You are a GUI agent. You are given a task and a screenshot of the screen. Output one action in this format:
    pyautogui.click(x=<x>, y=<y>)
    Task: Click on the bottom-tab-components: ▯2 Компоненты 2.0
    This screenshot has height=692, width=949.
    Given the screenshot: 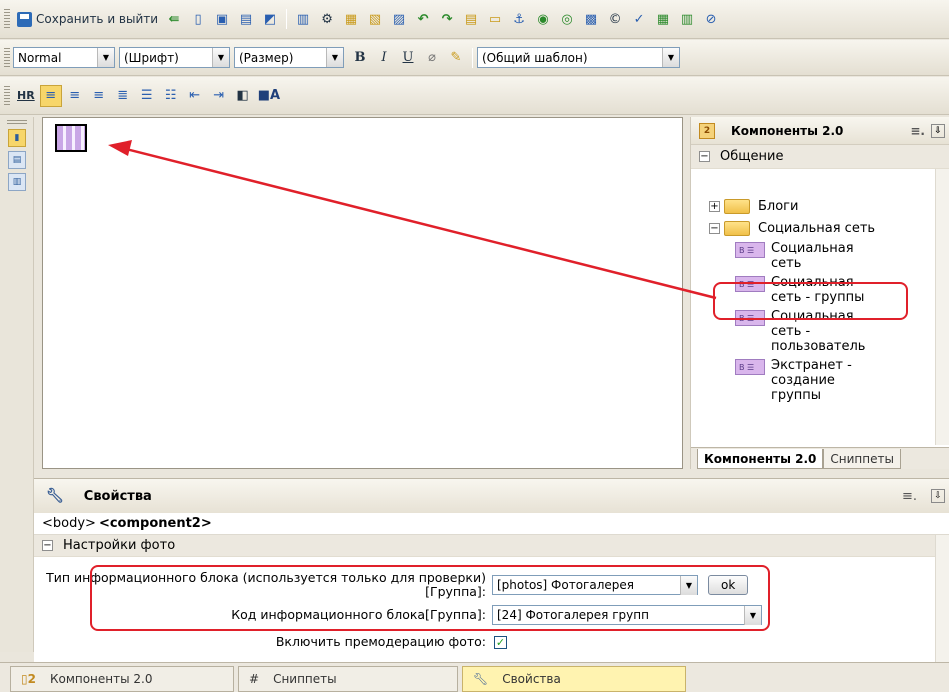 What is the action you would take?
    pyautogui.click(x=122, y=679)
    